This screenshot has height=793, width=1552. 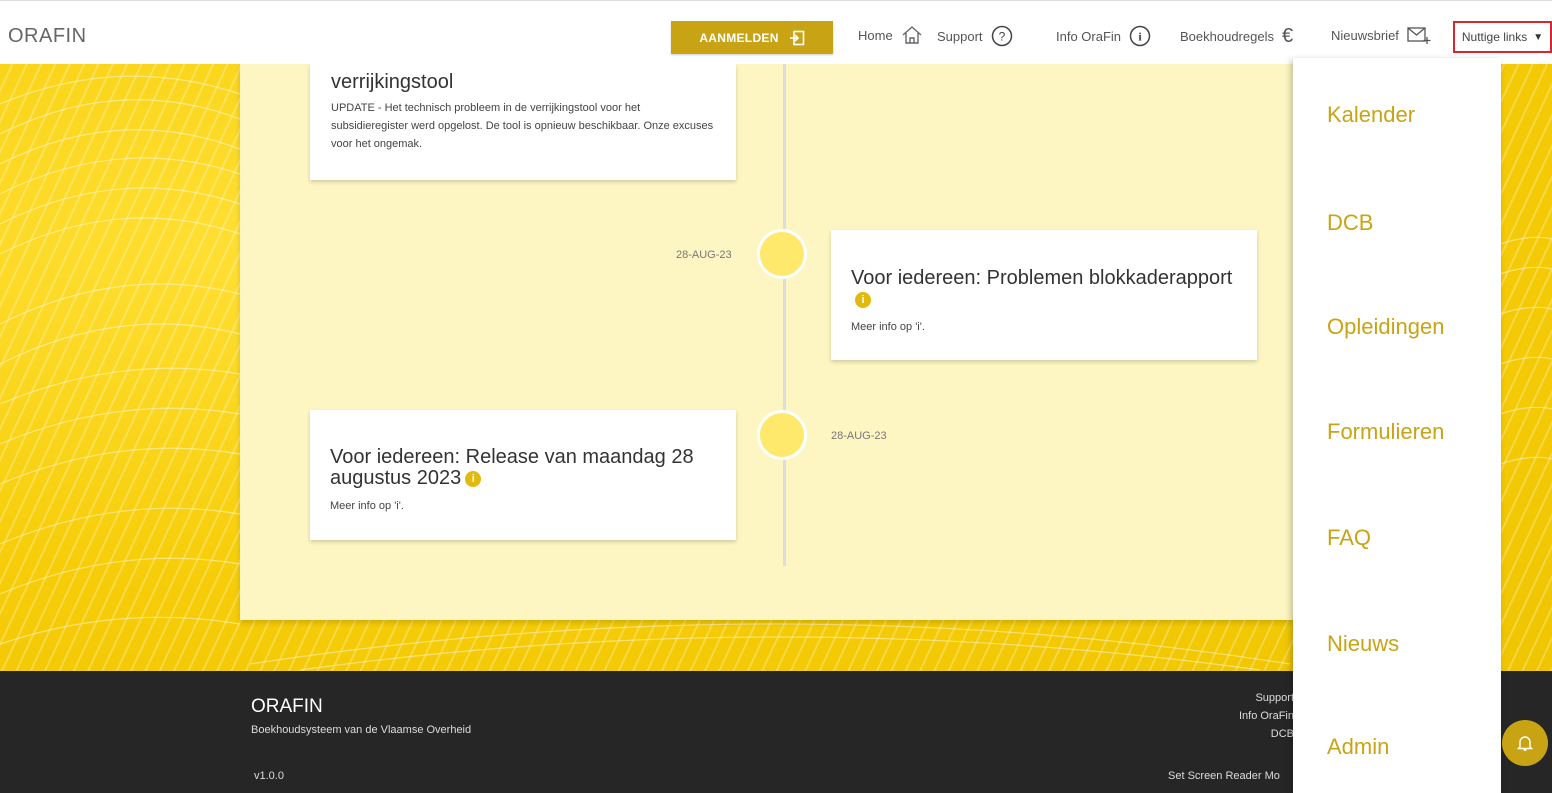 What do you see at coordinates (739, 37) in the screenshot?
I see `login-label: AANMELDEN` at bounding box center [739, 37].